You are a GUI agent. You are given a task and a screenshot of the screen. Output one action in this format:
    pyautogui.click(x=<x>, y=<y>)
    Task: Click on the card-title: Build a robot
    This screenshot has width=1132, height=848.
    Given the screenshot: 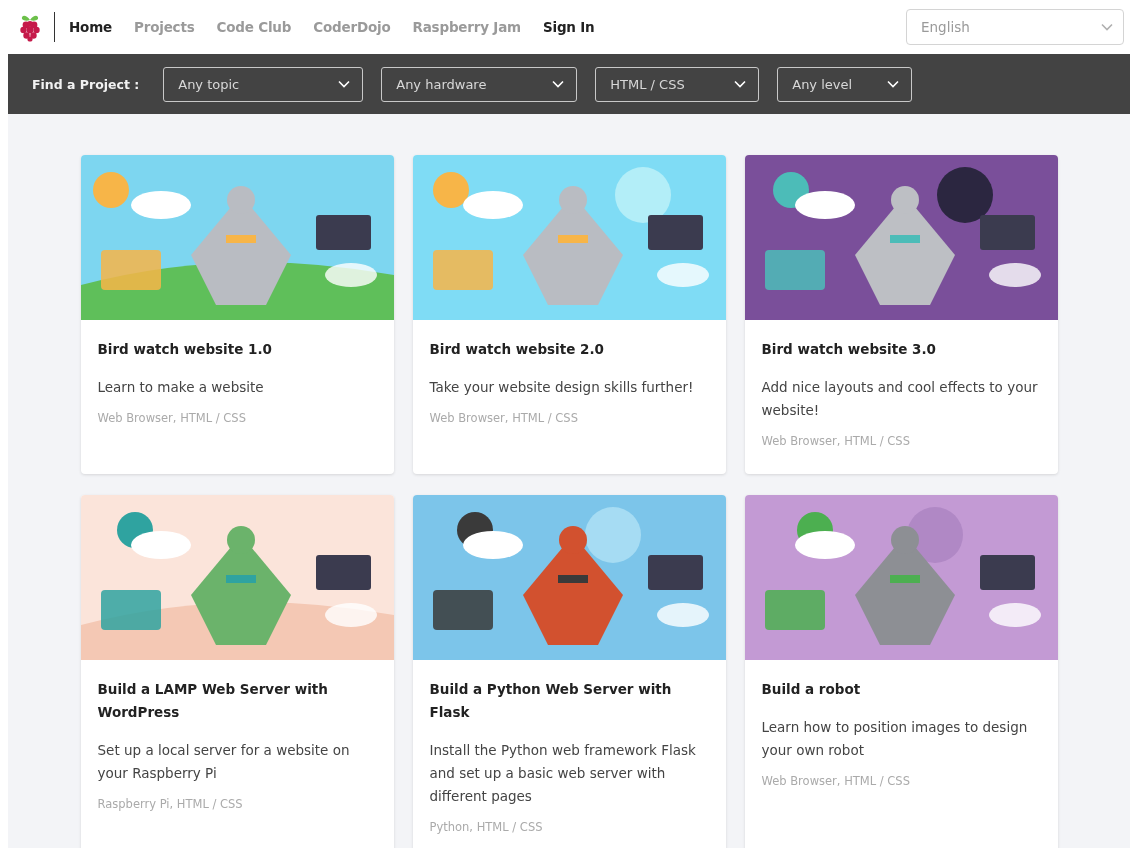 What is the action you would take?
    pyautogui.click(x=811, y=689)
    